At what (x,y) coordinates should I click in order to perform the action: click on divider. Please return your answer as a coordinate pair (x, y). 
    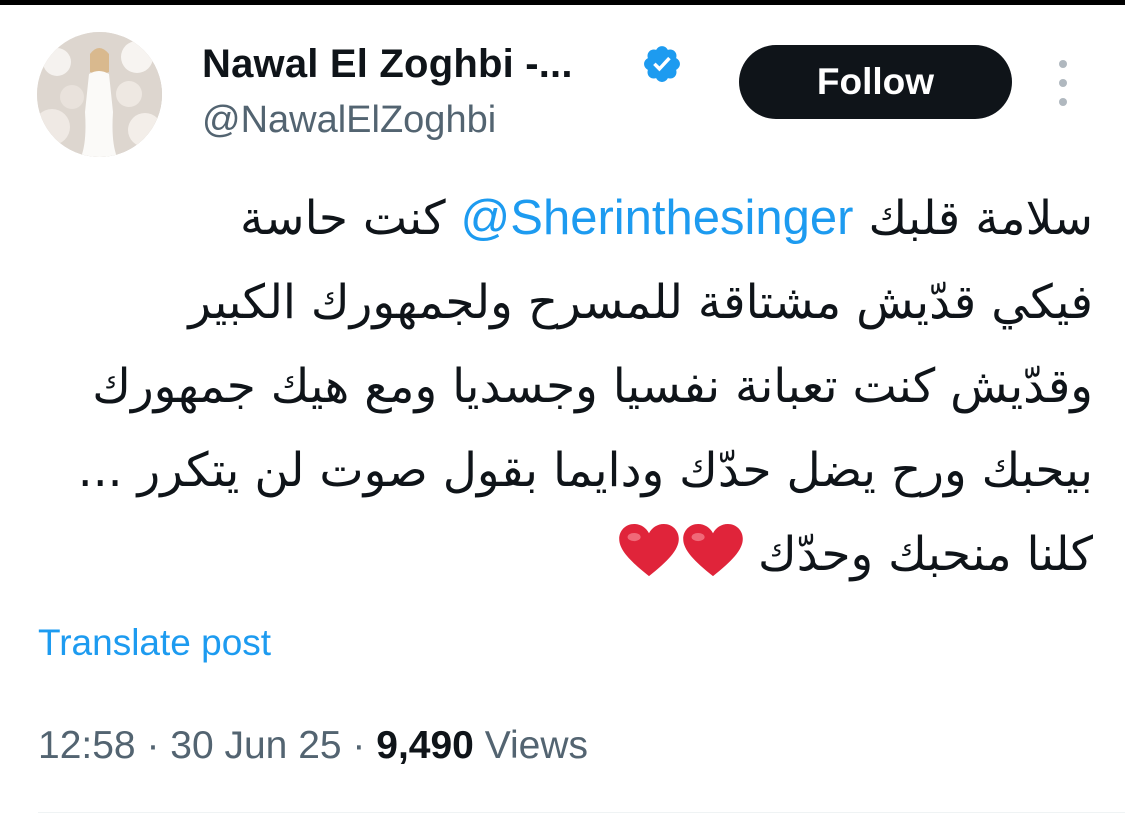
    Looking at the image, I should click on (581, 812).